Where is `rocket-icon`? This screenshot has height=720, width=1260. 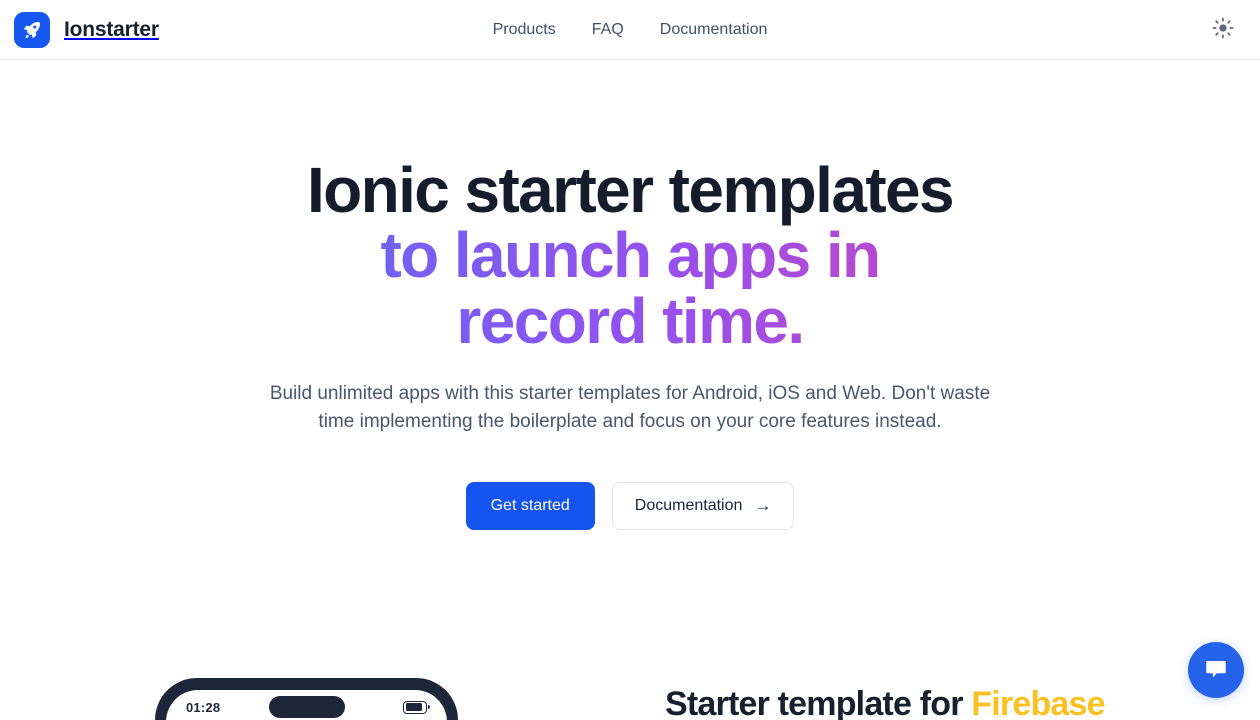 rocket-icon is located at coordinates (32, 29).